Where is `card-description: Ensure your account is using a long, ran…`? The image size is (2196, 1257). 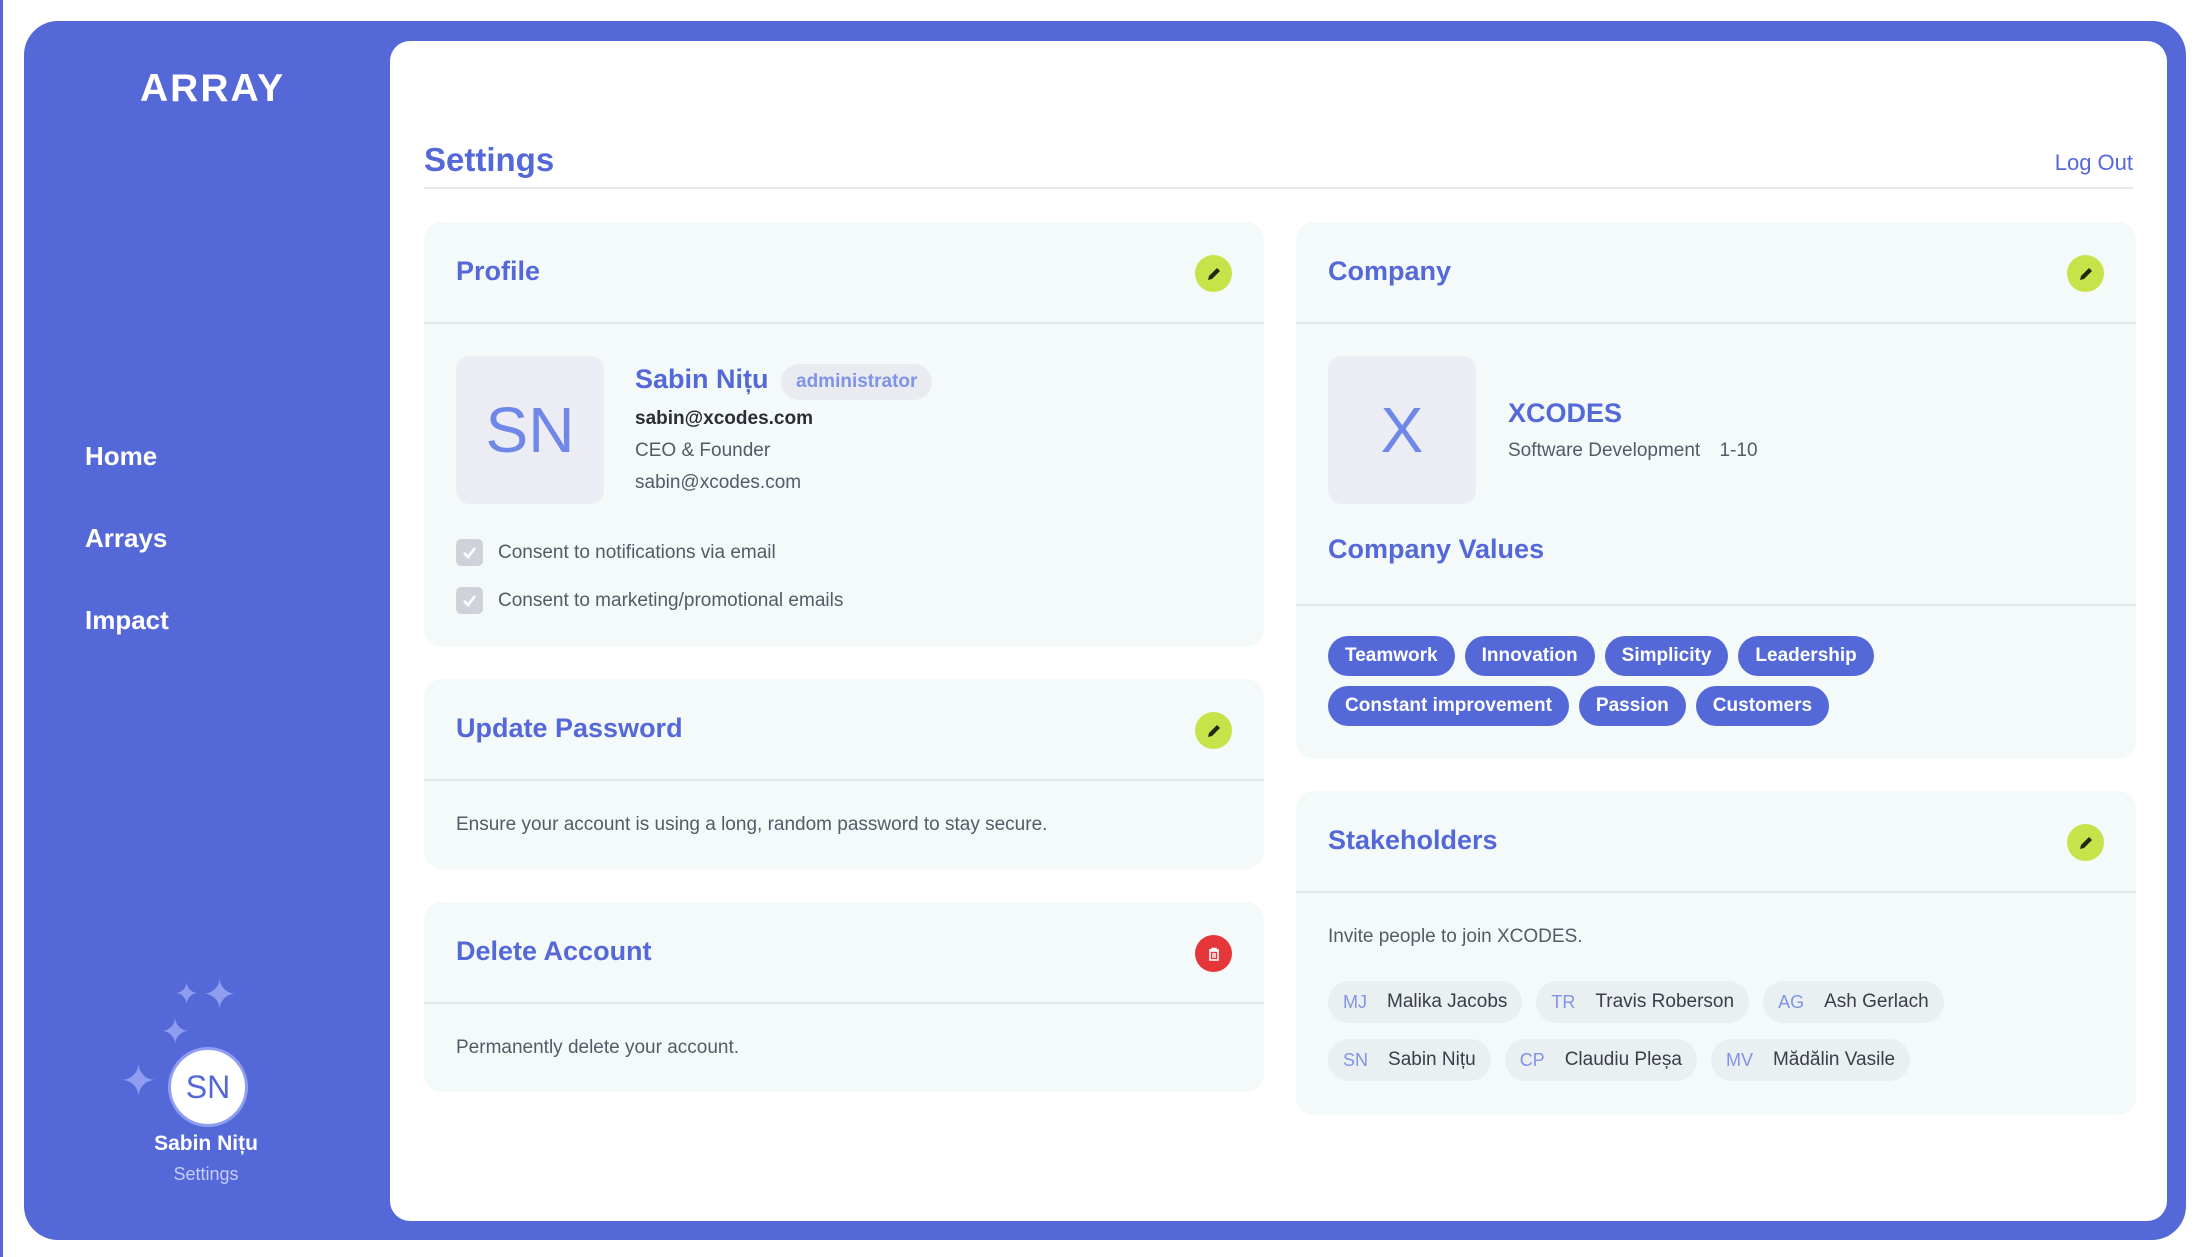 card-description: Ensure your account is using a long, ran… is located at coordinates (752, 824).